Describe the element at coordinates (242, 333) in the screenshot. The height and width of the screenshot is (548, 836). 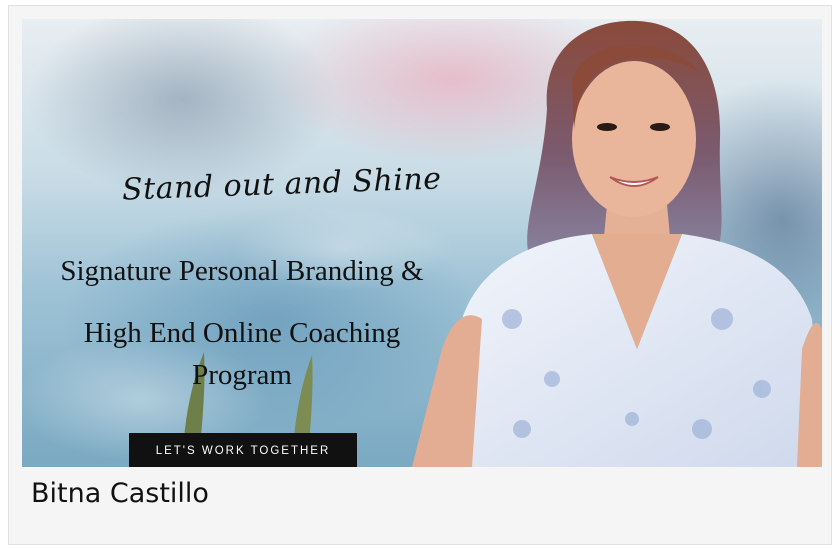
I see `headline-line-2: High End Online Coaching` at that location.